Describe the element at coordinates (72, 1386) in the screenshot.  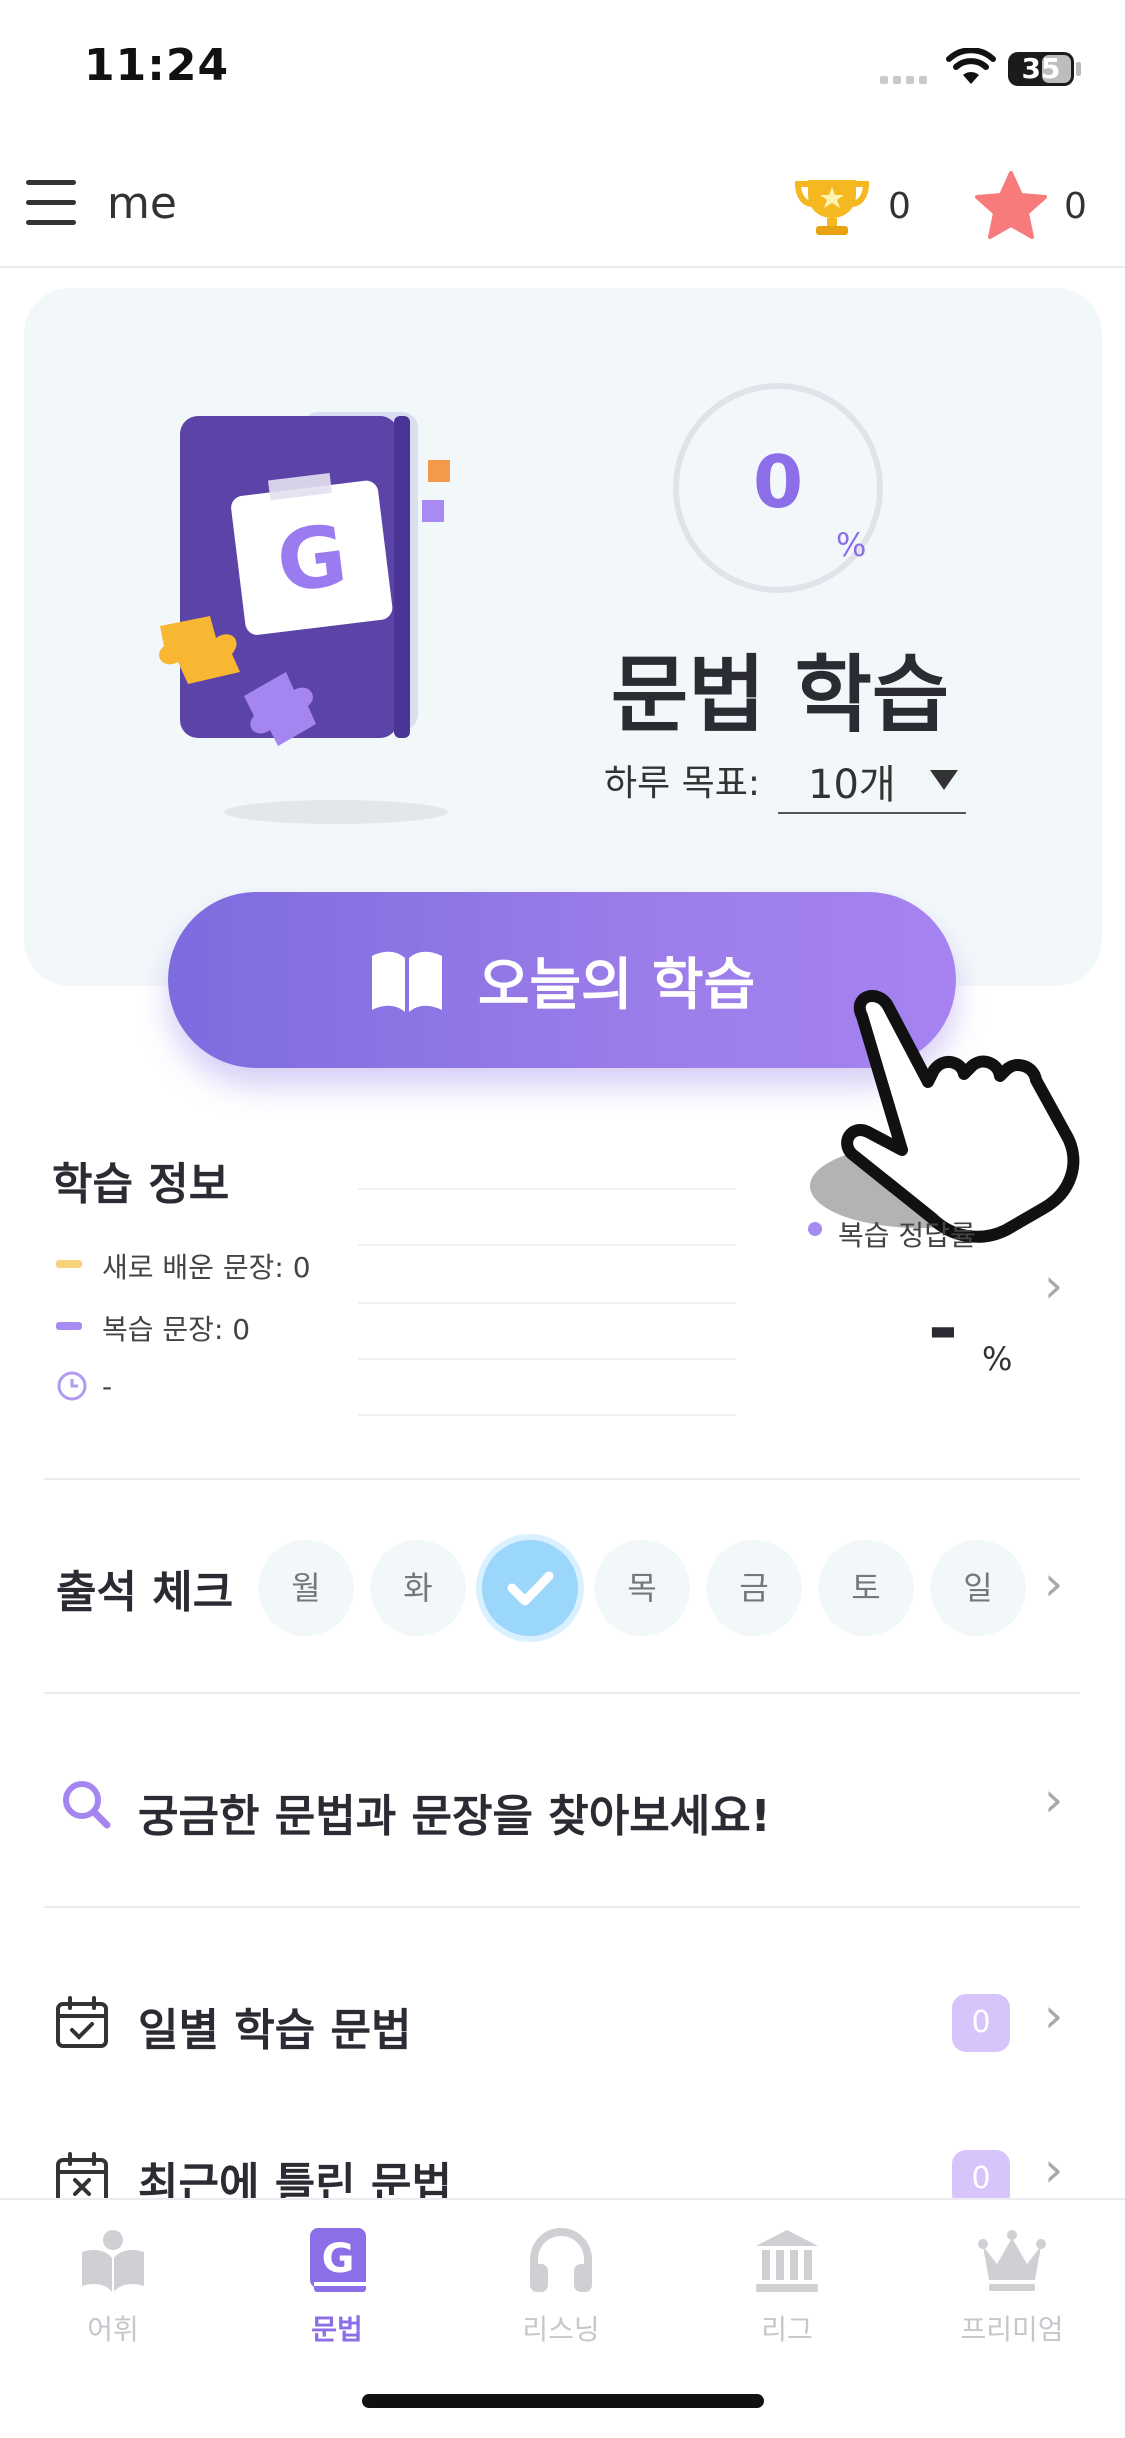
I see `clock-icon` at that location.